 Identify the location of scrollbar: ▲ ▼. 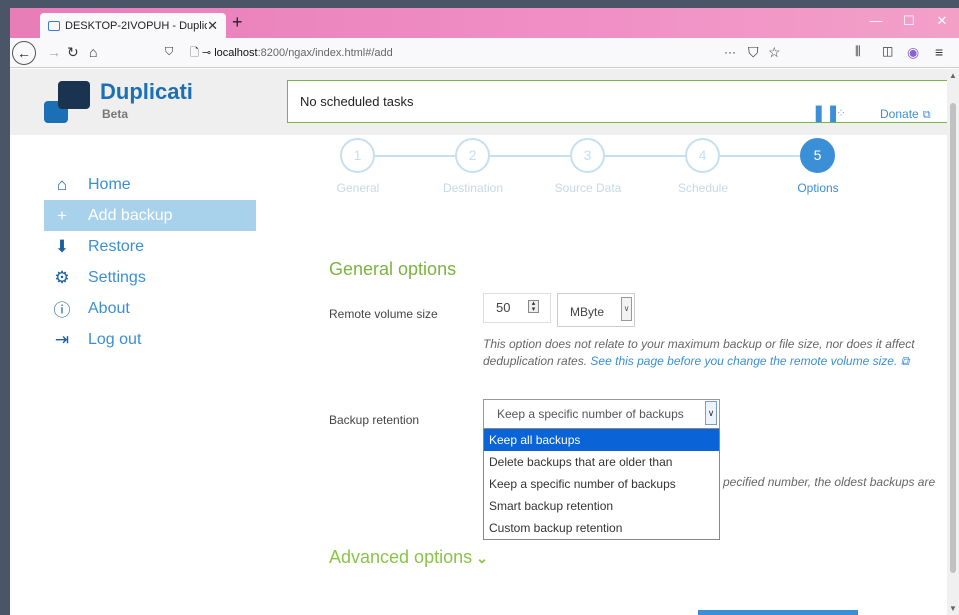
(953, 342).